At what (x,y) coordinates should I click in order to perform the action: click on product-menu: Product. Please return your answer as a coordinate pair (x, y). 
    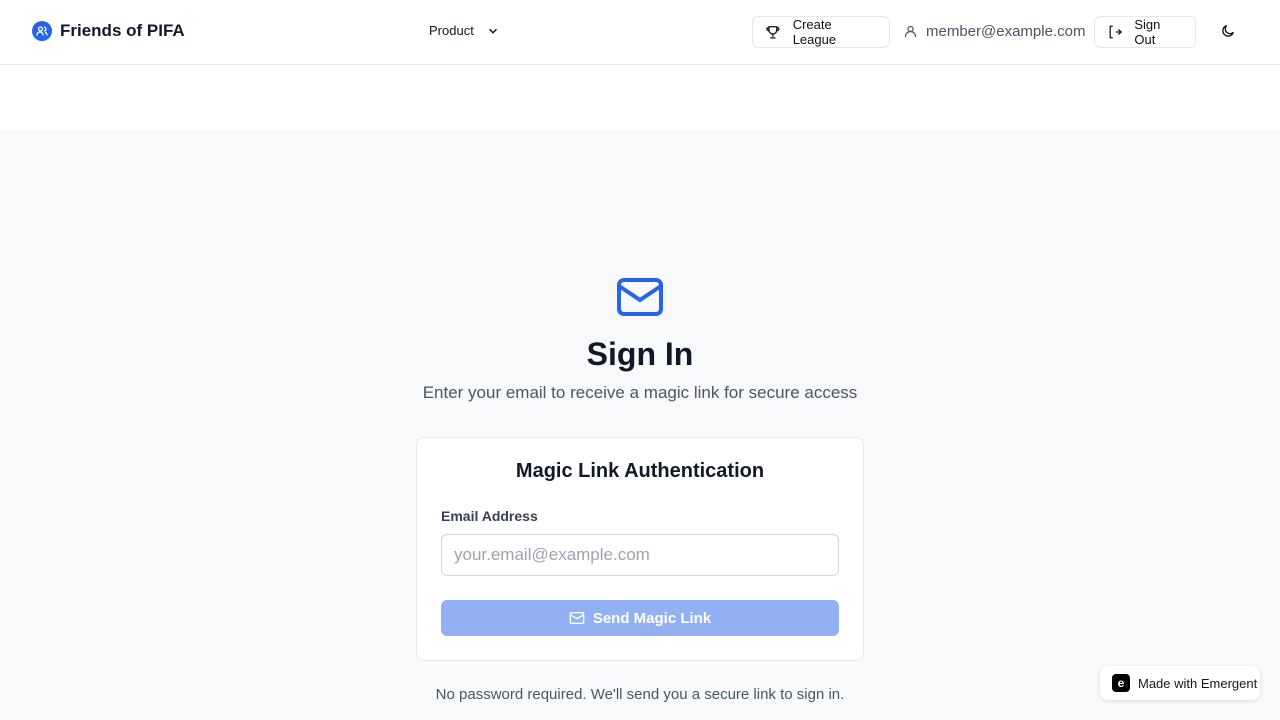
    Looking at the image, I should click on (464, 30).